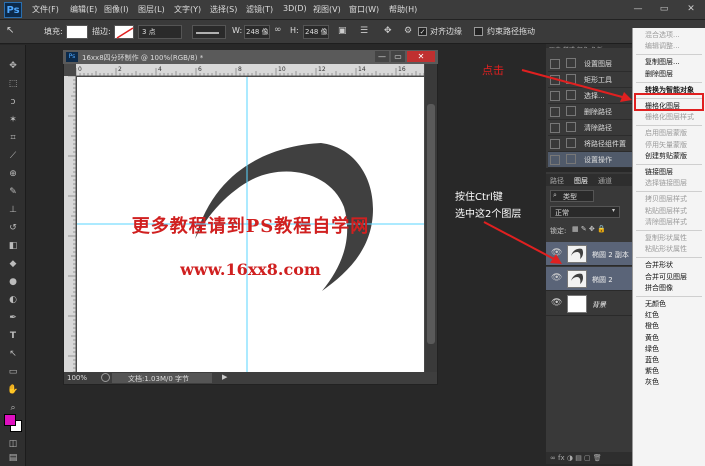 The height and width of the screenshot is (466, 705). Describe the element at coordinates (278, 30) in the screenshot. I see `link-icon: ∞` at that location.